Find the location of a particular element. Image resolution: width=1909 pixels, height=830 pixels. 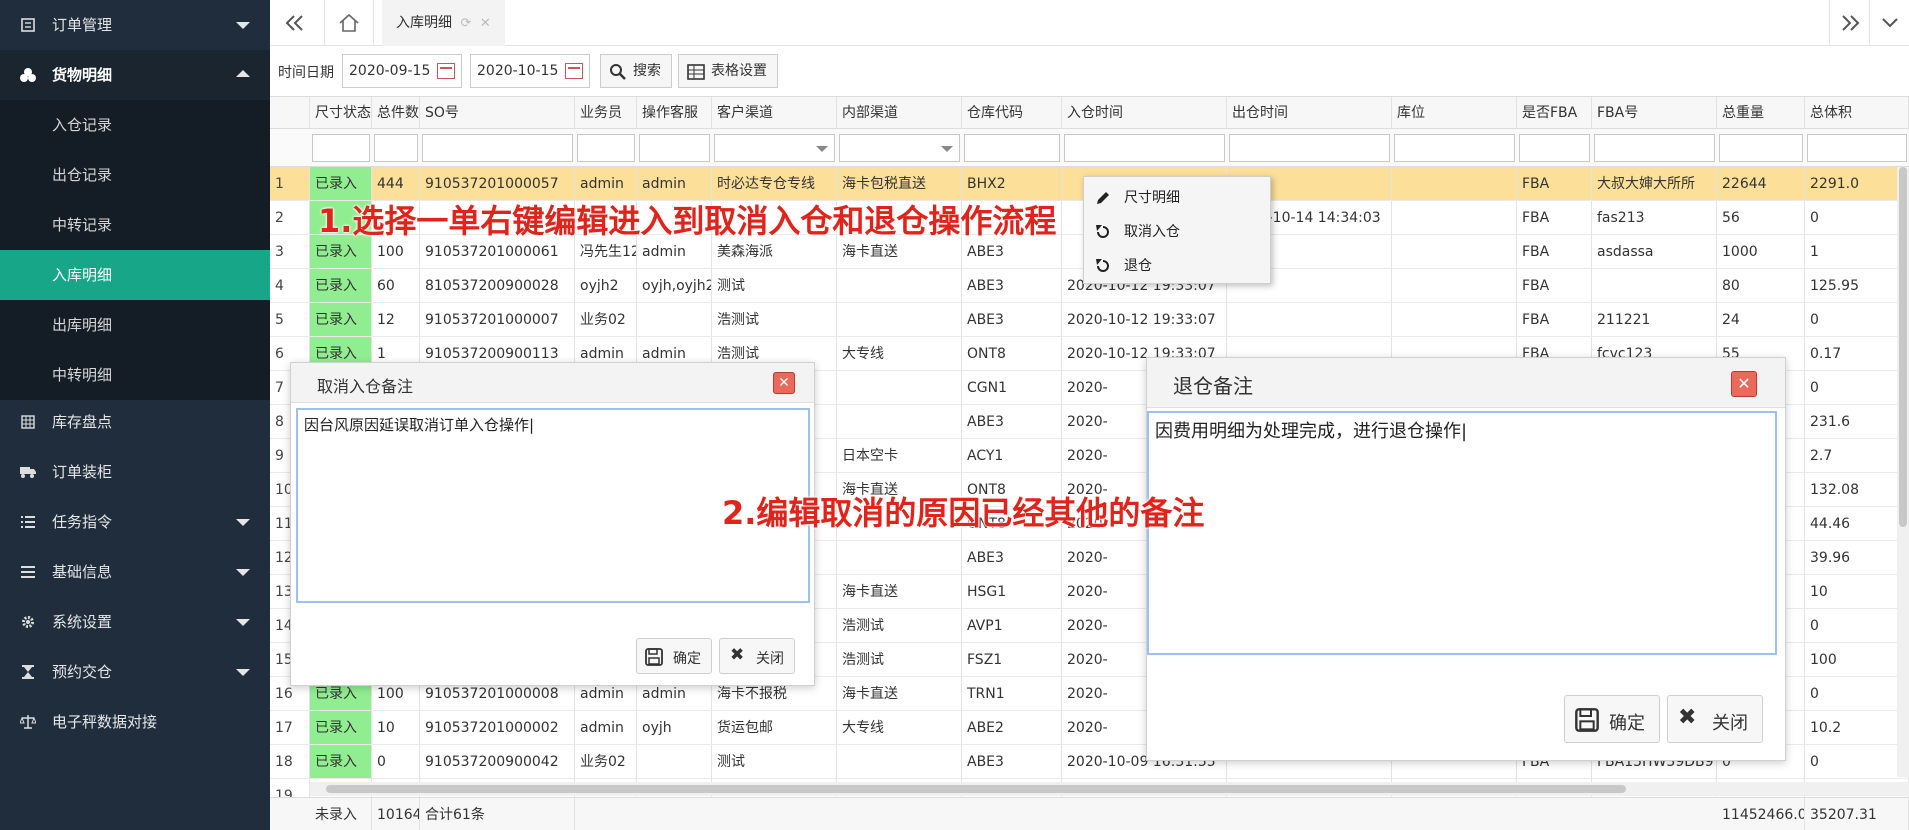

table-cell: 910537200900042 is located at coordinates (497, 761).